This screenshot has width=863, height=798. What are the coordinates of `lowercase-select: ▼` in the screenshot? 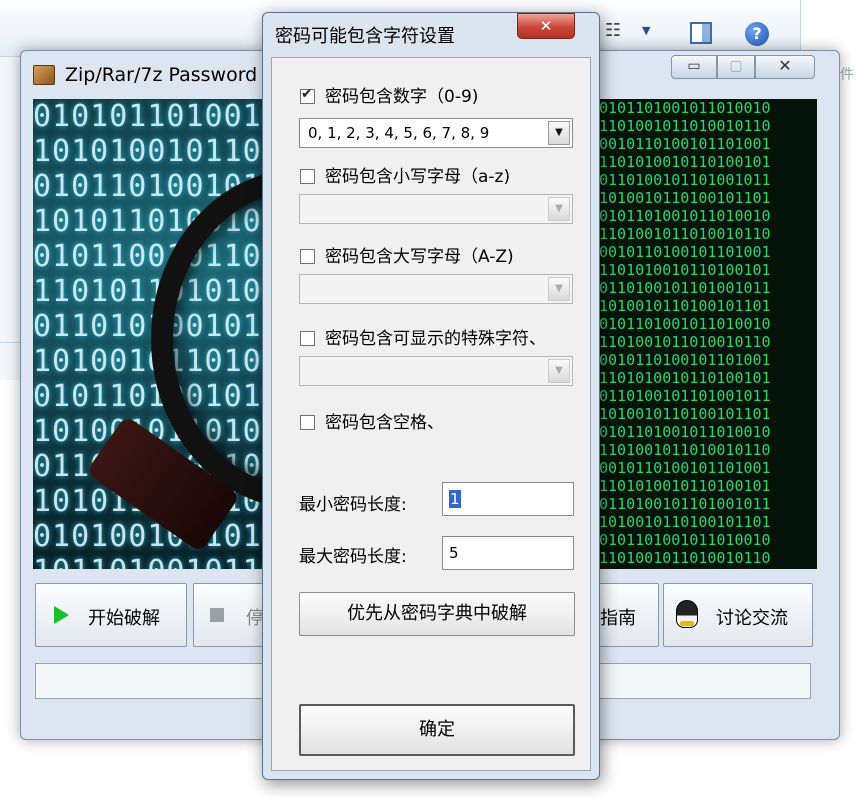 It's located at (436, 209).